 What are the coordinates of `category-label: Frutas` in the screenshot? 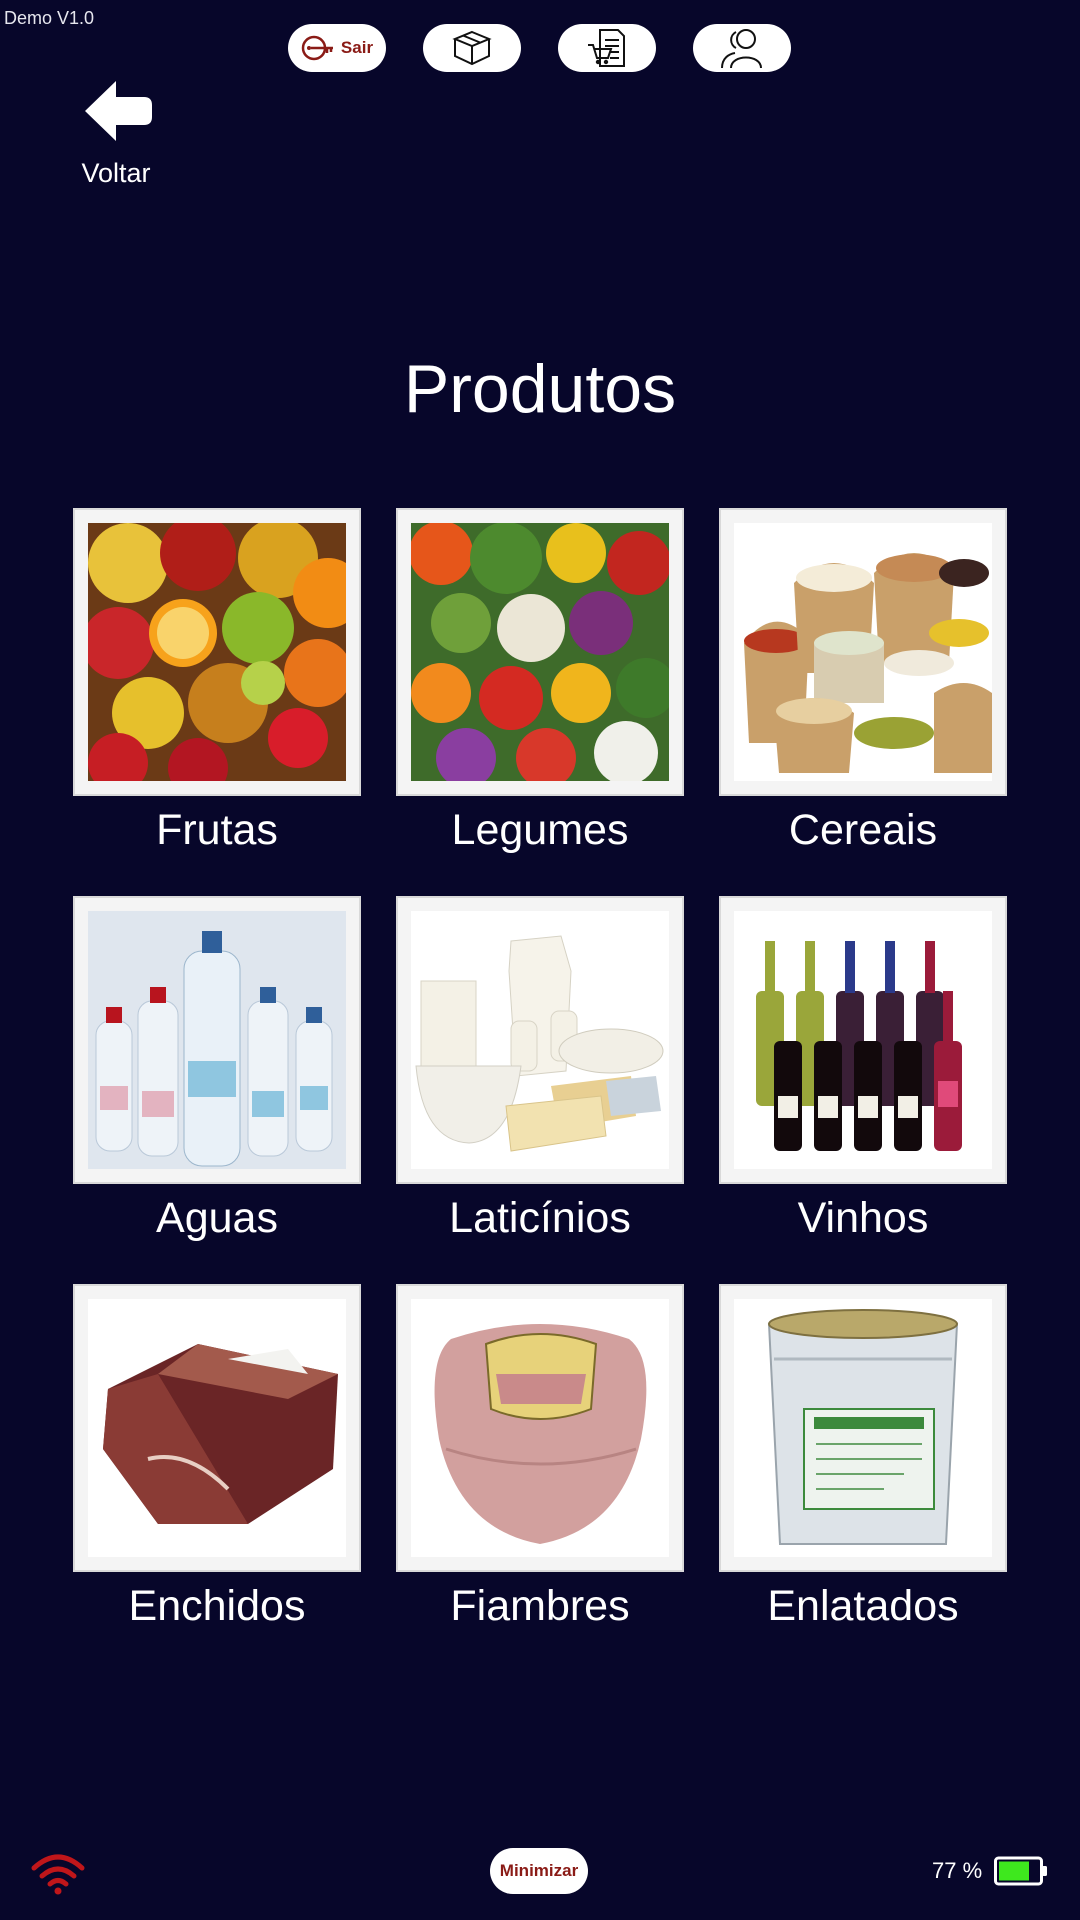 It's located at (217, 830).